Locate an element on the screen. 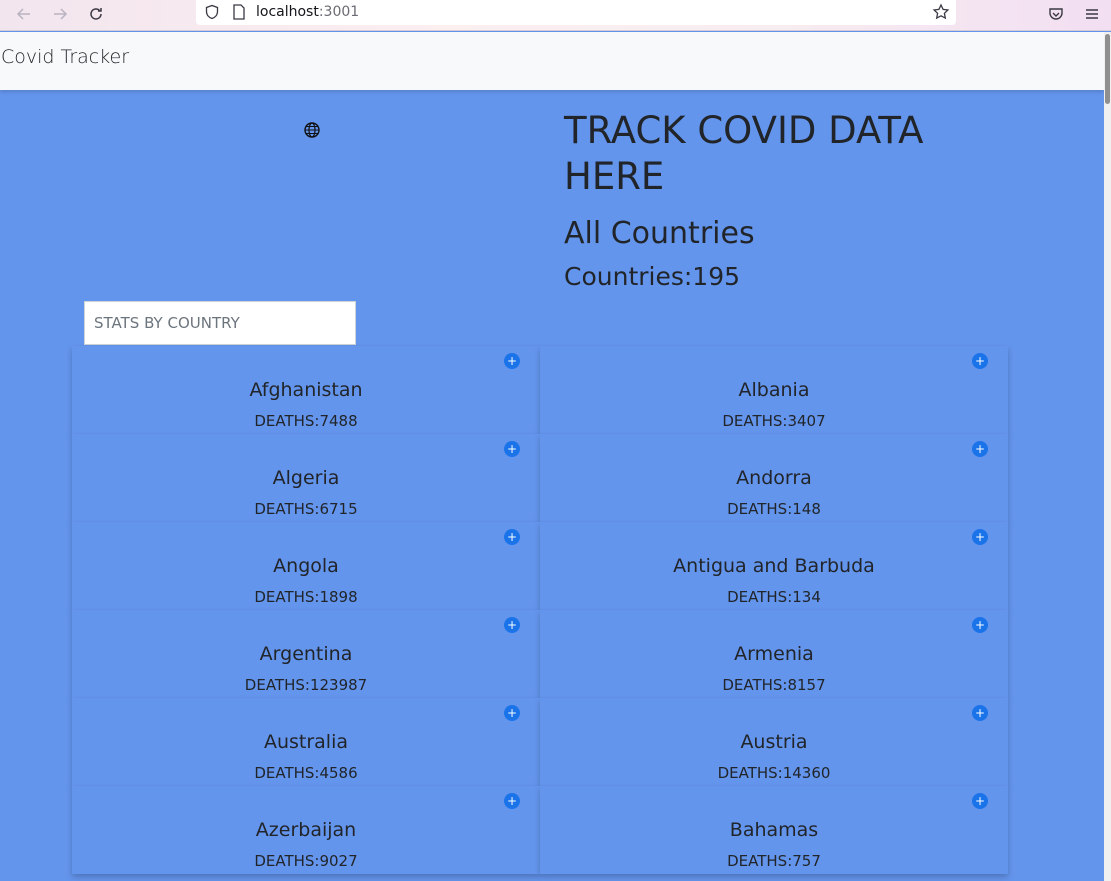 Image resolution: width=1111 pixels, height=881 pixels. shield-icon is located at coordinates (212, 14).